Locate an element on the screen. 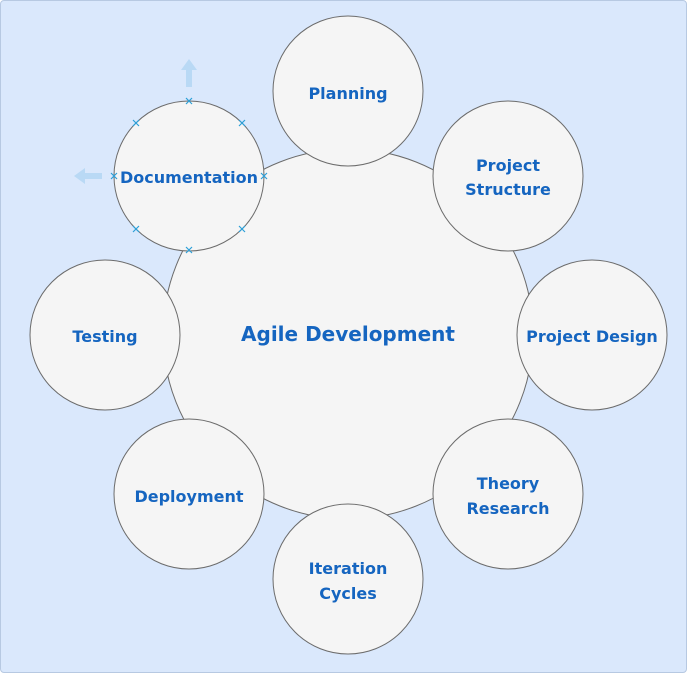 The image size is (687, 673). node-theory-research: Theory Research is located at coordinates (508, 494).